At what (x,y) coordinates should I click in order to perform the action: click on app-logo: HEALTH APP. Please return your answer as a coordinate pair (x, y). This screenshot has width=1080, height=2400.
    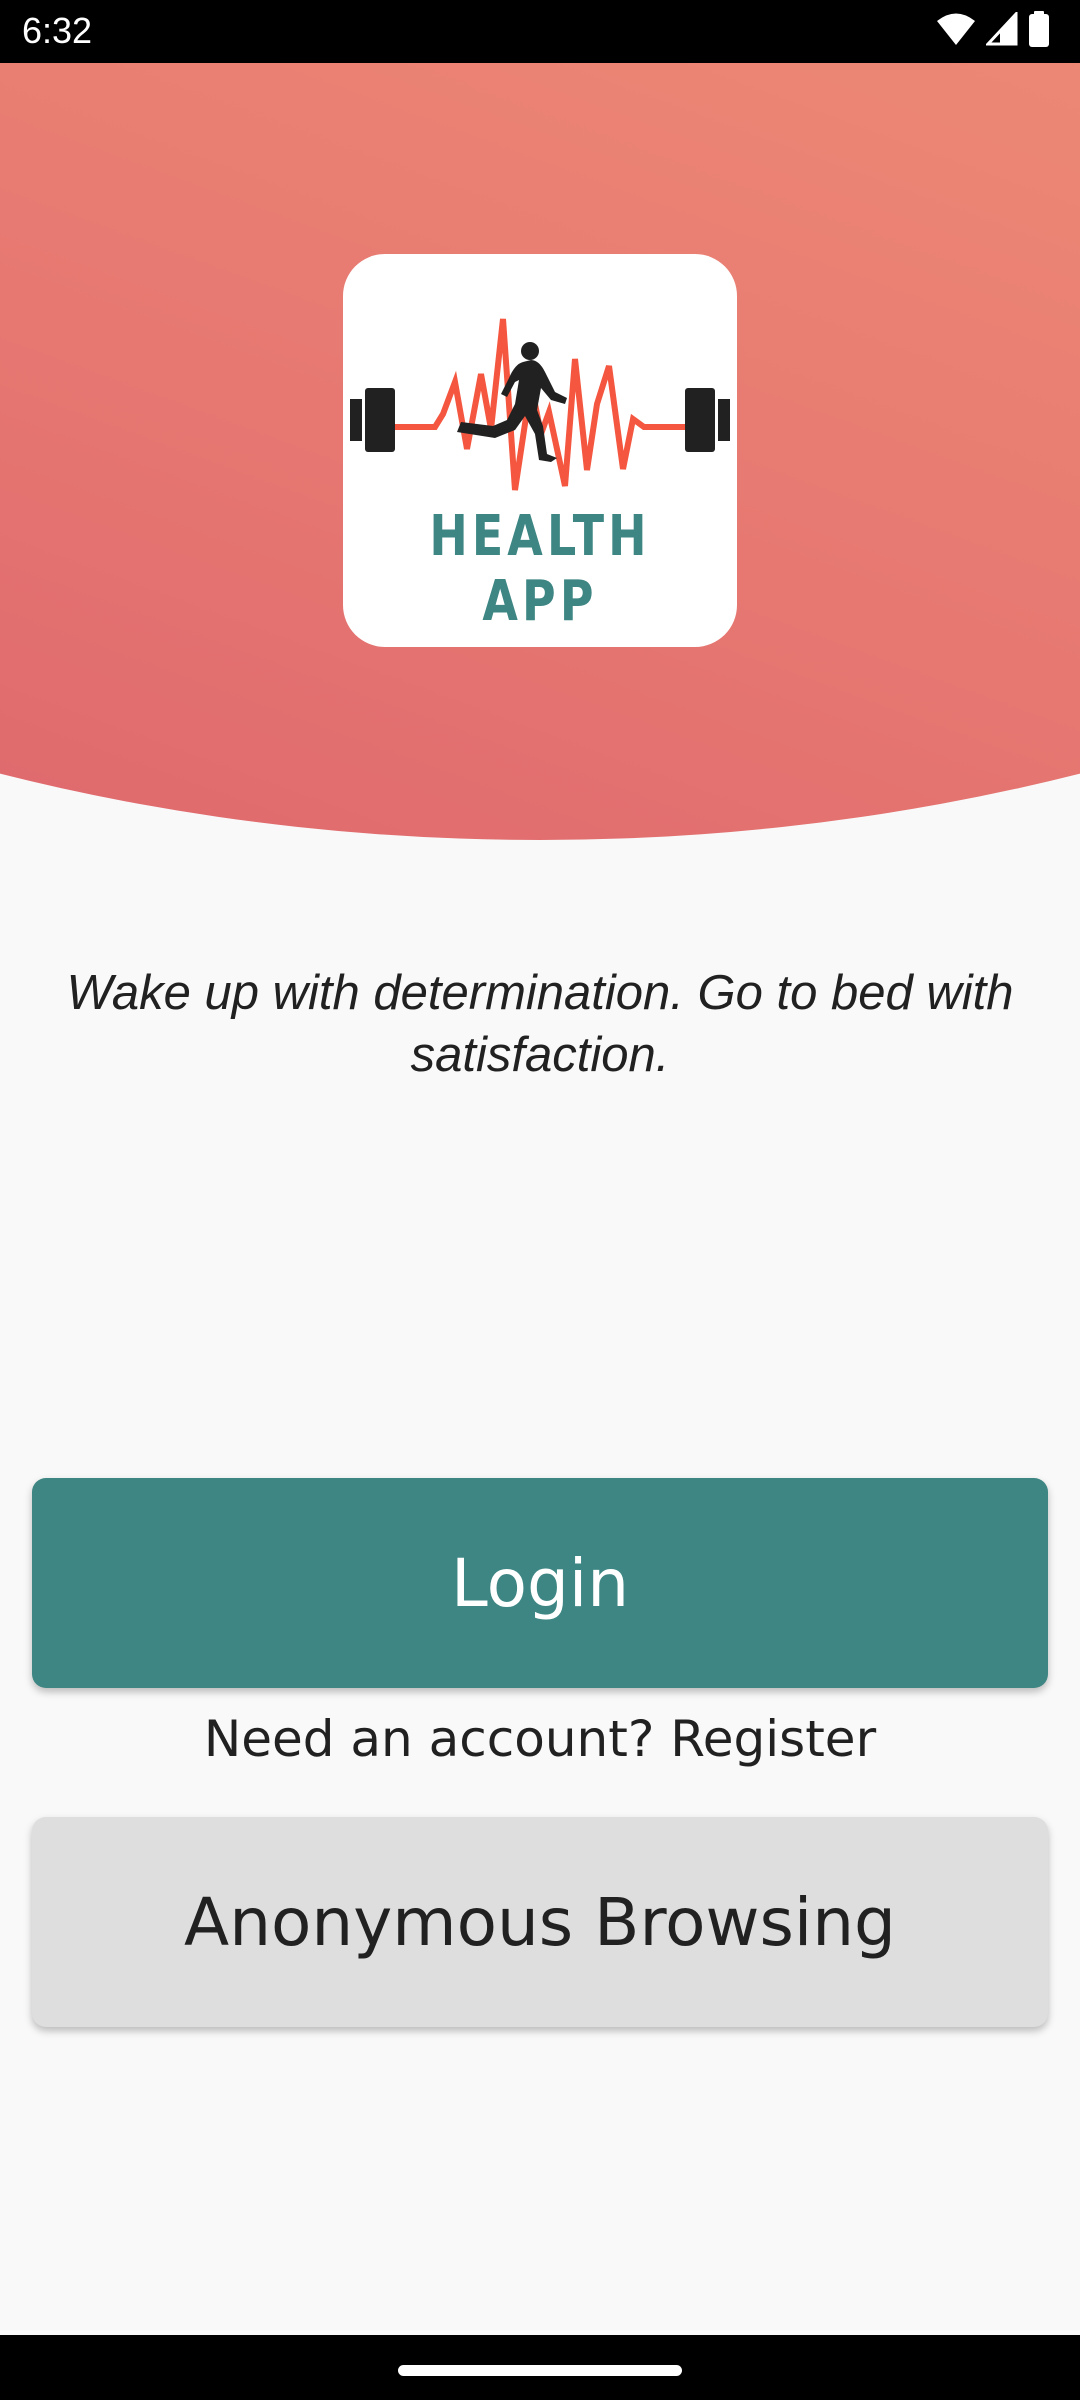
    Looking at the image, I should click on (540, 450).